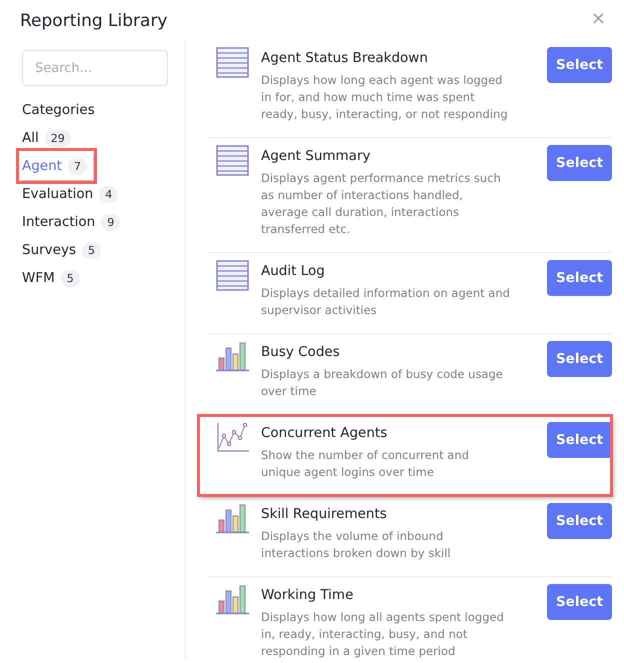 This screenshot has height=663, width=624. Describe the element at coordinates (345, 58) in the screenshot. I see `report-title: Agent Status Breakdown` at that location.